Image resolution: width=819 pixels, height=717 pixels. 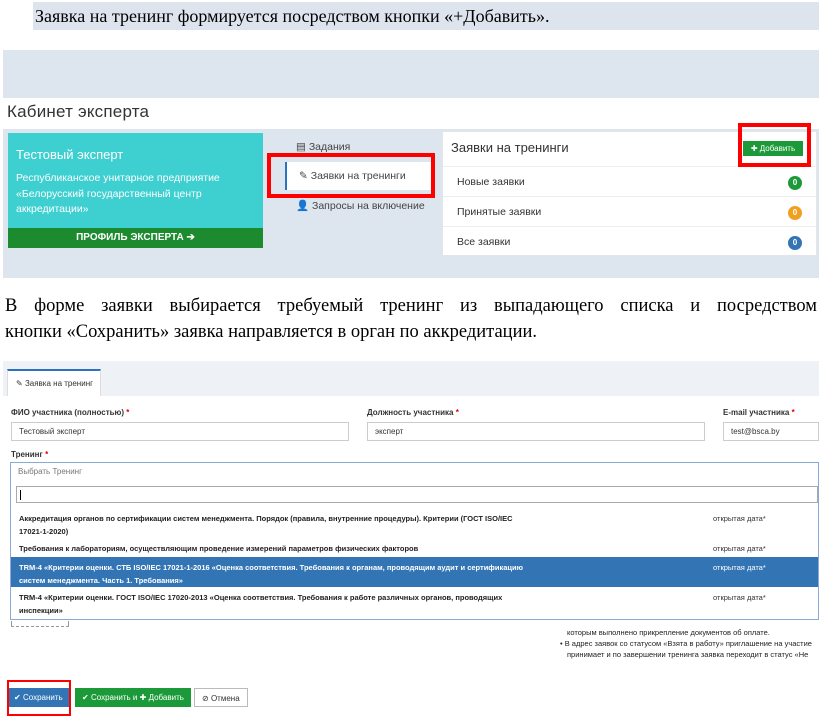 What do you see at coordinates (413, 412) in the screenshot?
I see `position-label: Должность участника *` at bounding box center [413, 412].